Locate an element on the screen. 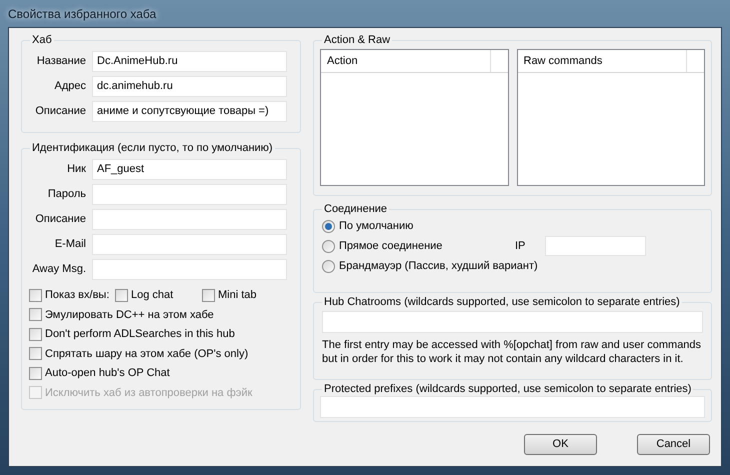 The height and width of the screenshot is (475, 730). text-field: dc.animehub.ru is located at coordinates (189, 86).